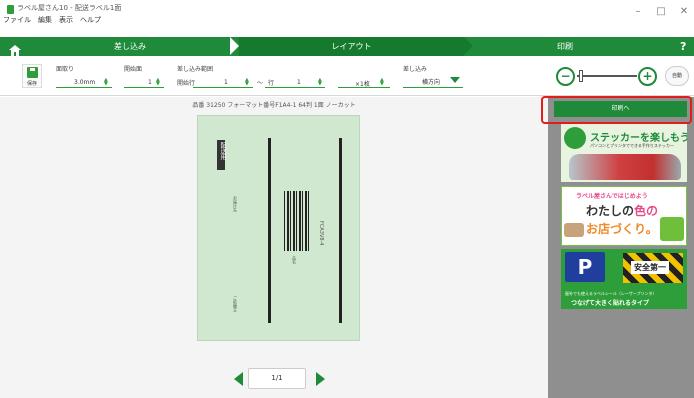 Image resolution: width=694 pixels, height=398 pixels. Describe the element at coordinates (574, 230) in the screenshot. I see `cake-image` at that location.